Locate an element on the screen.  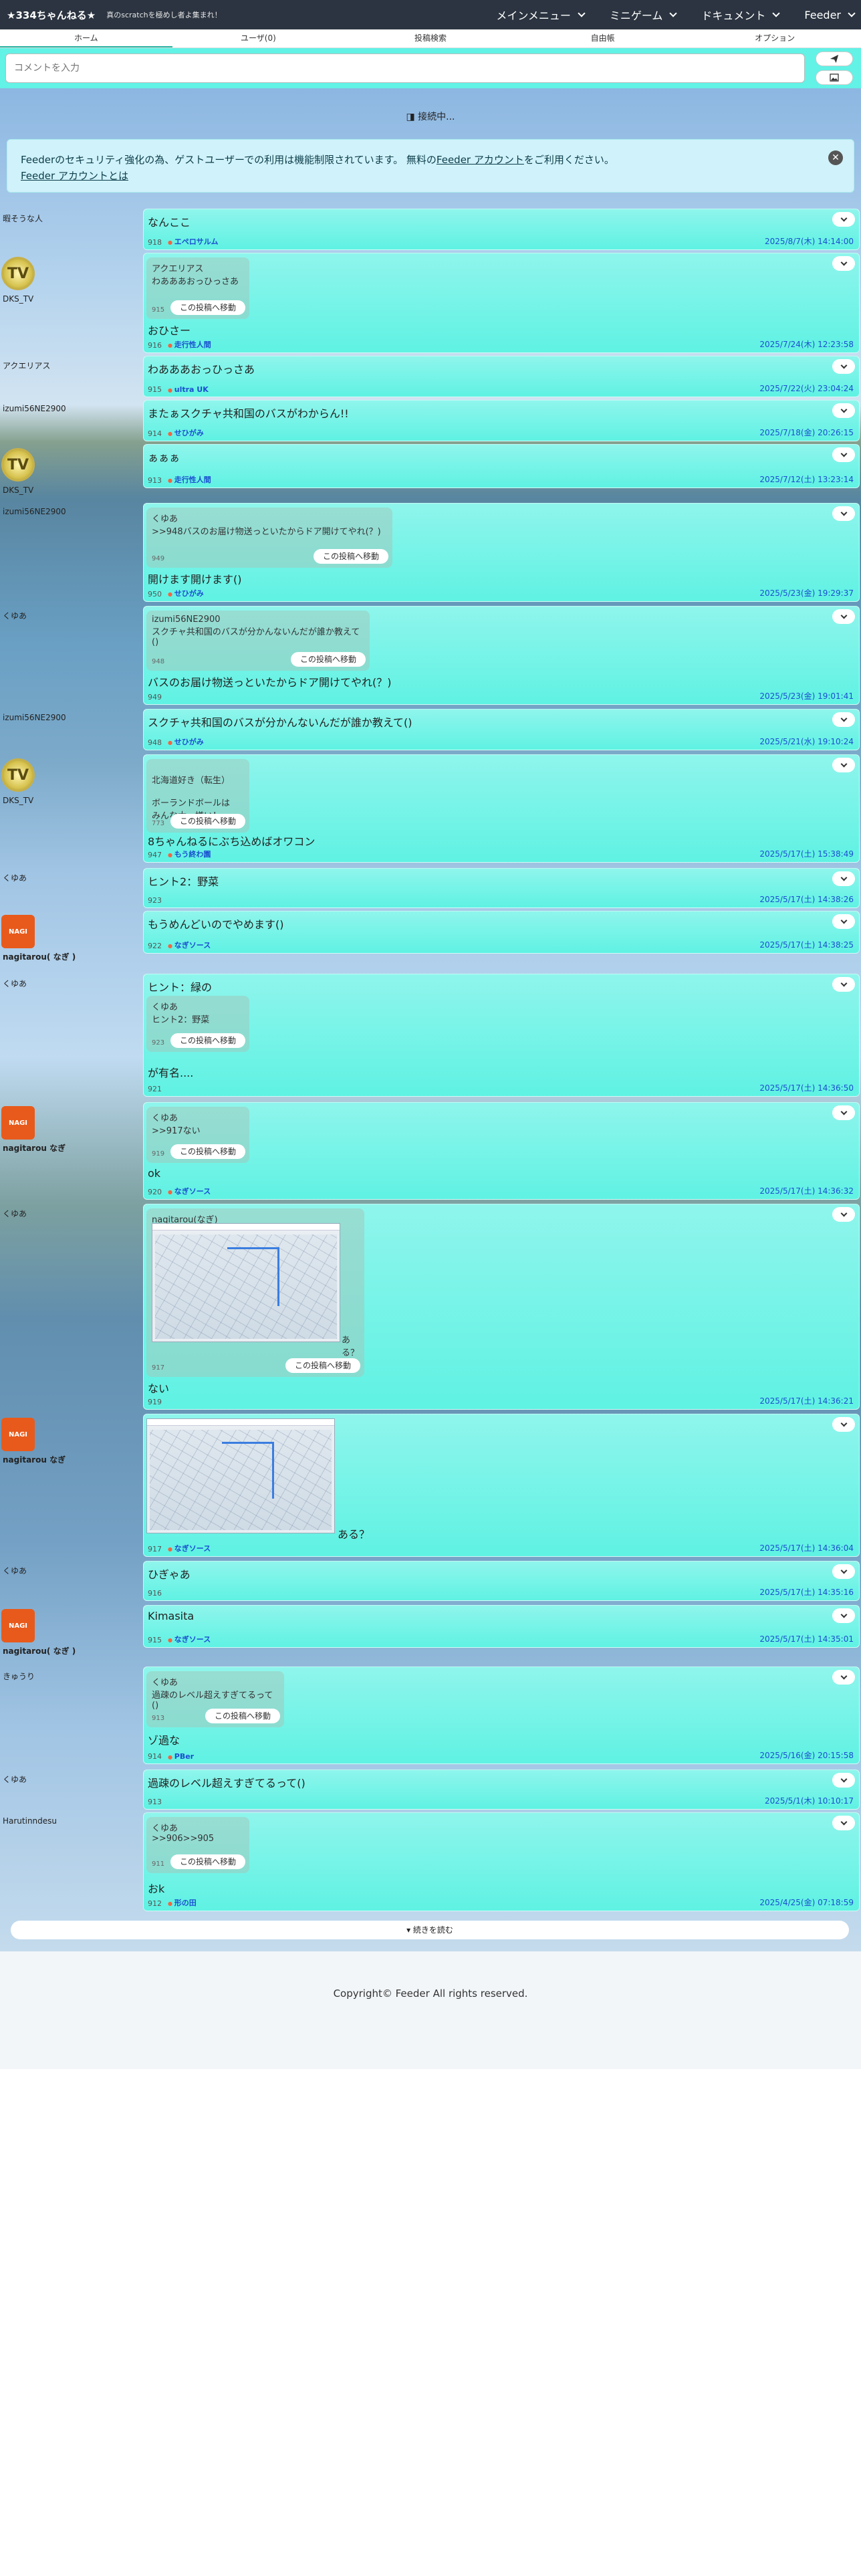
post-author: 形の田 is located at coordinates (182, 1902).